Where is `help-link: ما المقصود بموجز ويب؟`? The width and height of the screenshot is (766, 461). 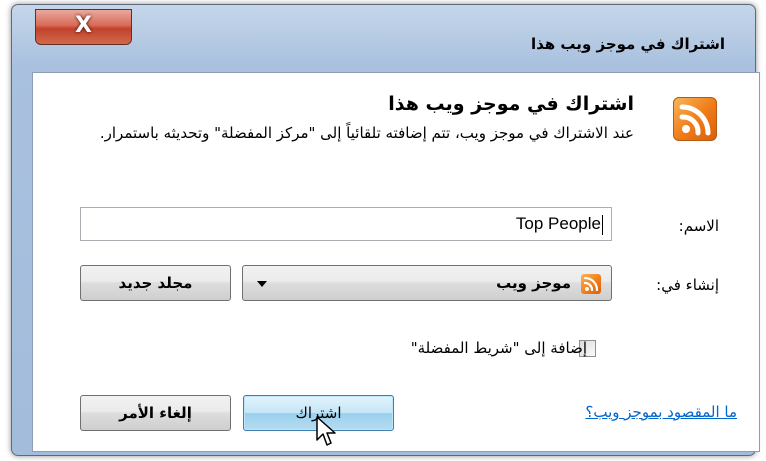
help-link: ما المقصود بموجز ويب؟ is located at coordinates (661, 412).